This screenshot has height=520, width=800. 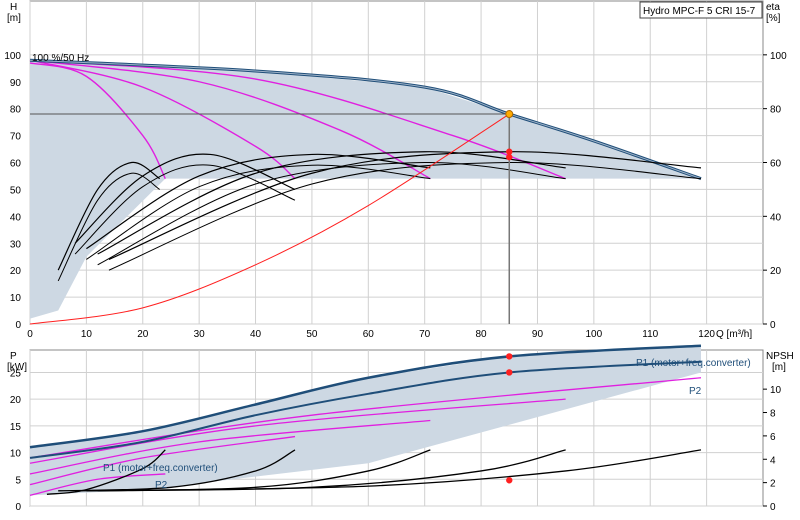 I want to click on npsh-duty-marker, so click(x=509, y=480).